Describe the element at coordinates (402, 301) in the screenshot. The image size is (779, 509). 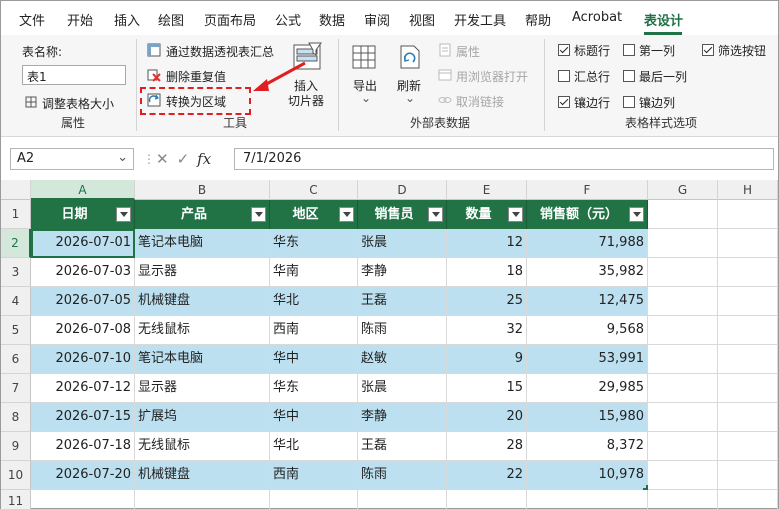
I see `cell-salesperson: 王磊` at that location.